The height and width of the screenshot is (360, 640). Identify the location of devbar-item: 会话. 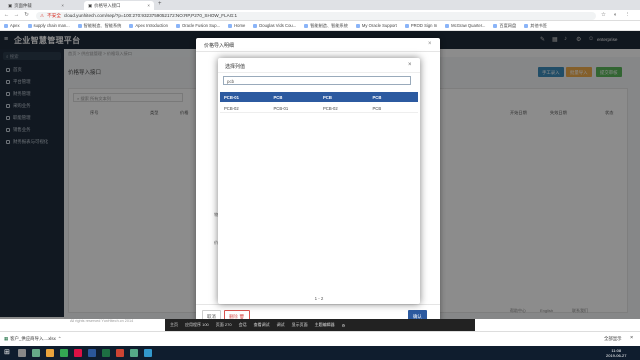
(243, 325).